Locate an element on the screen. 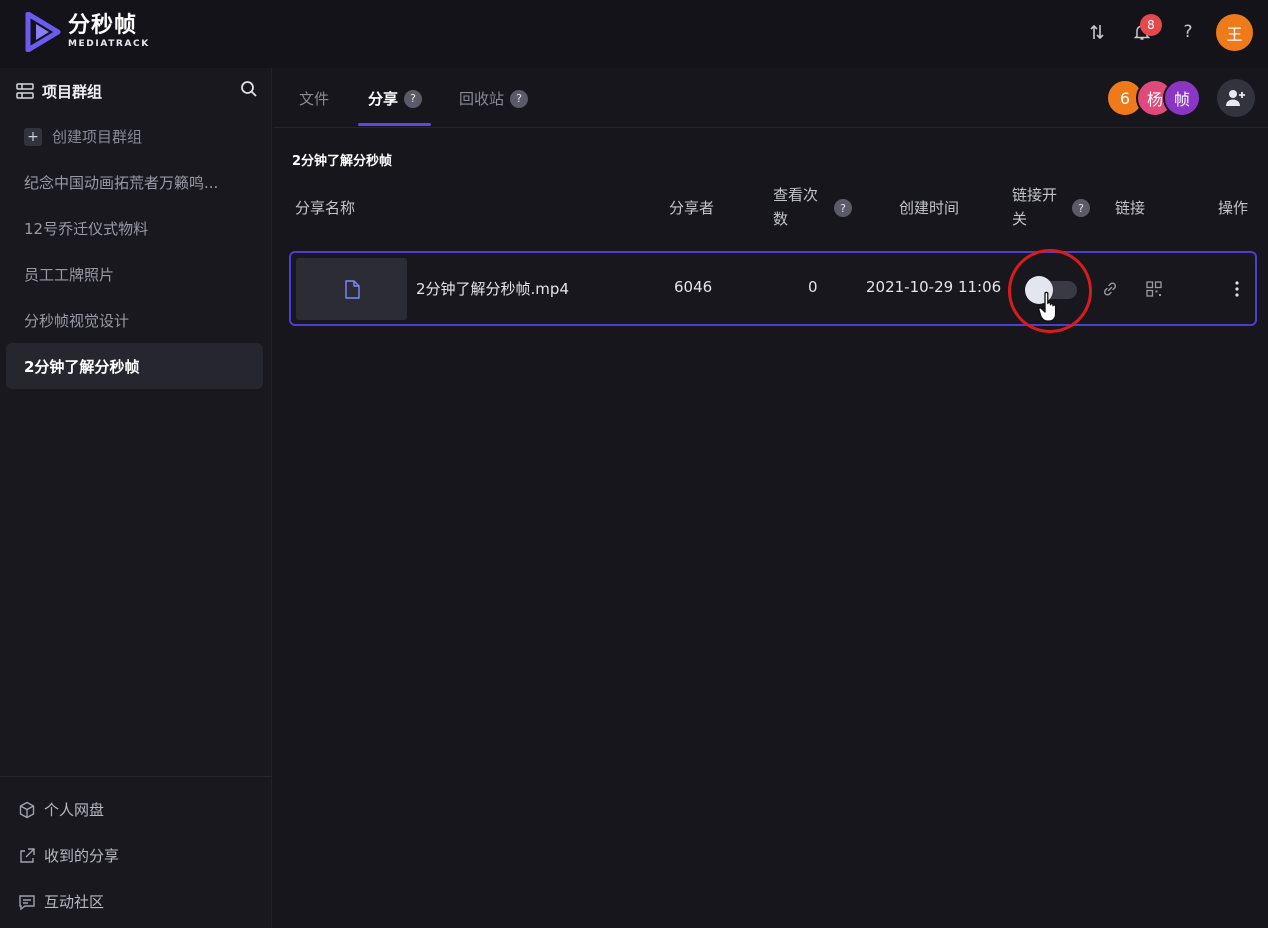 The width and height of the screenshot is (1268, 928). group-item-label: 2分钟了解分秒帧 is located at coordinates (82, 366).